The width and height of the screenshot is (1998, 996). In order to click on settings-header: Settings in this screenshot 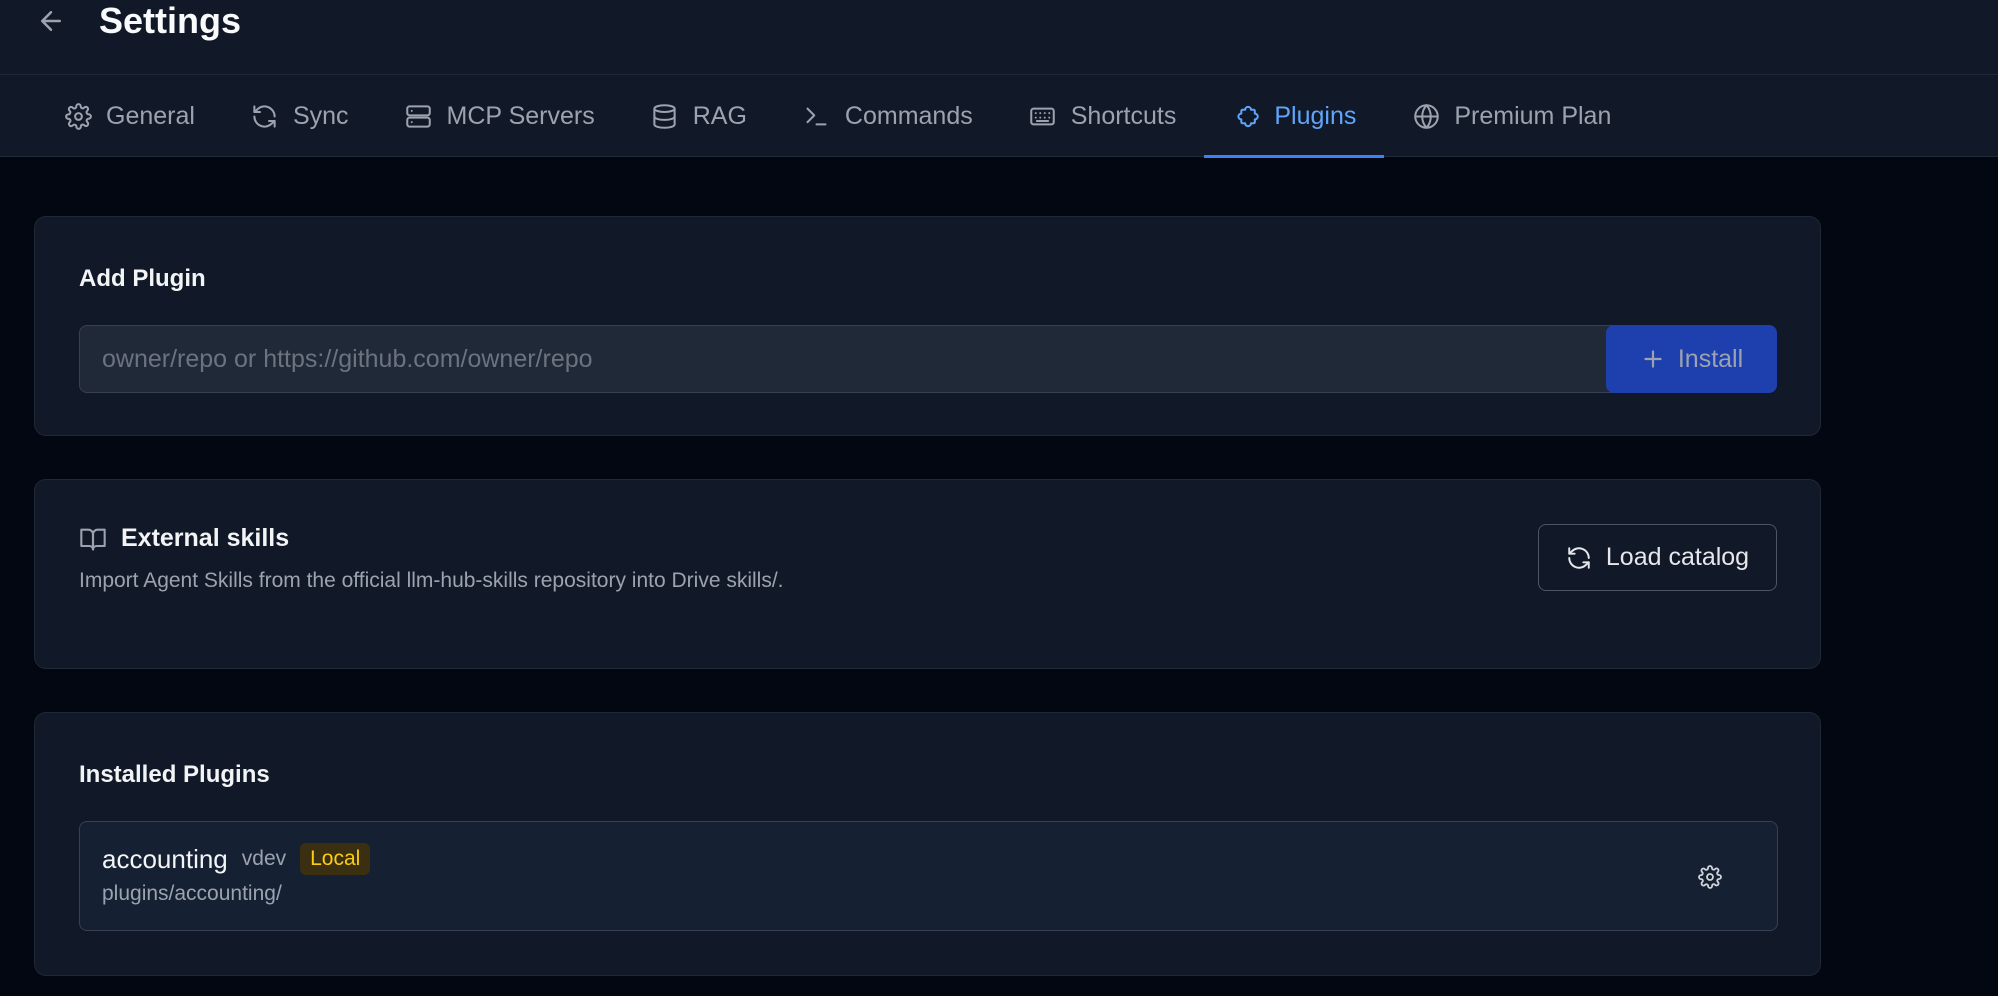, I will do `click(999, 37)`.